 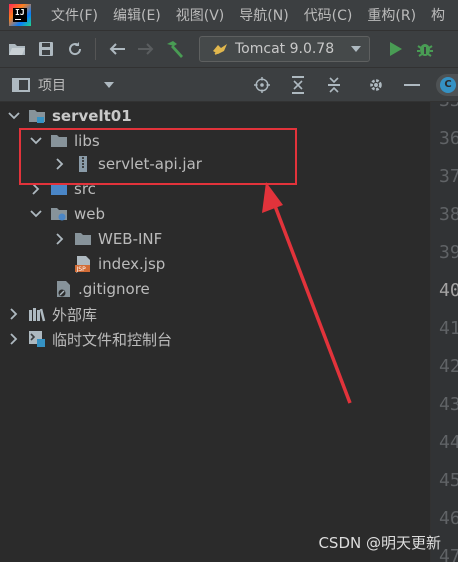 I want to click on line-number-current: 40, so click(x=448, y=290).